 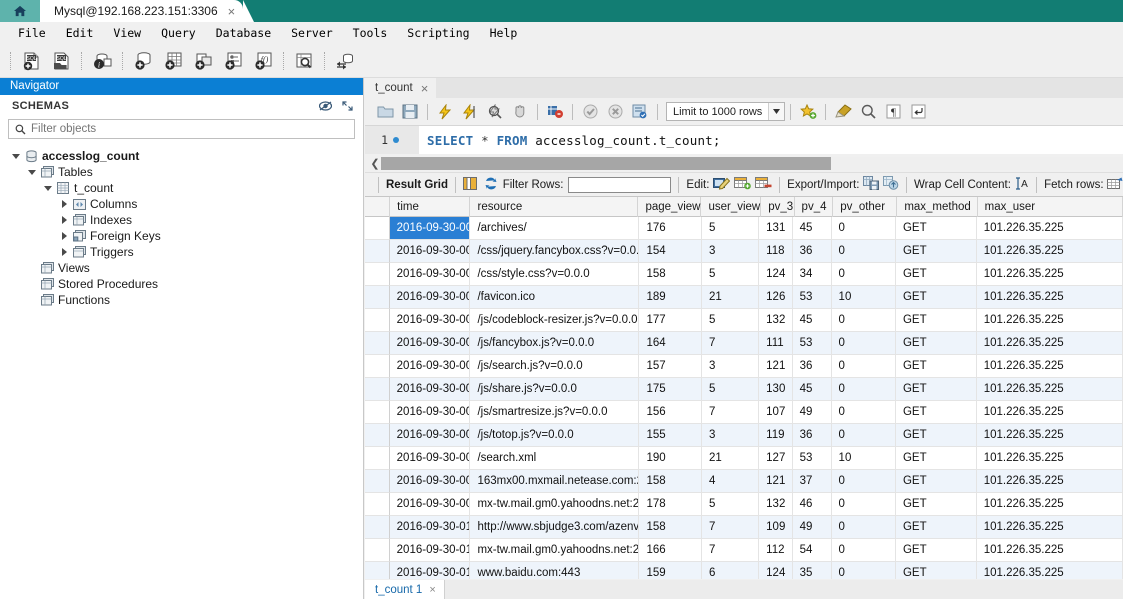 I want to click on rollback-icon, so click(x=615, y=112).